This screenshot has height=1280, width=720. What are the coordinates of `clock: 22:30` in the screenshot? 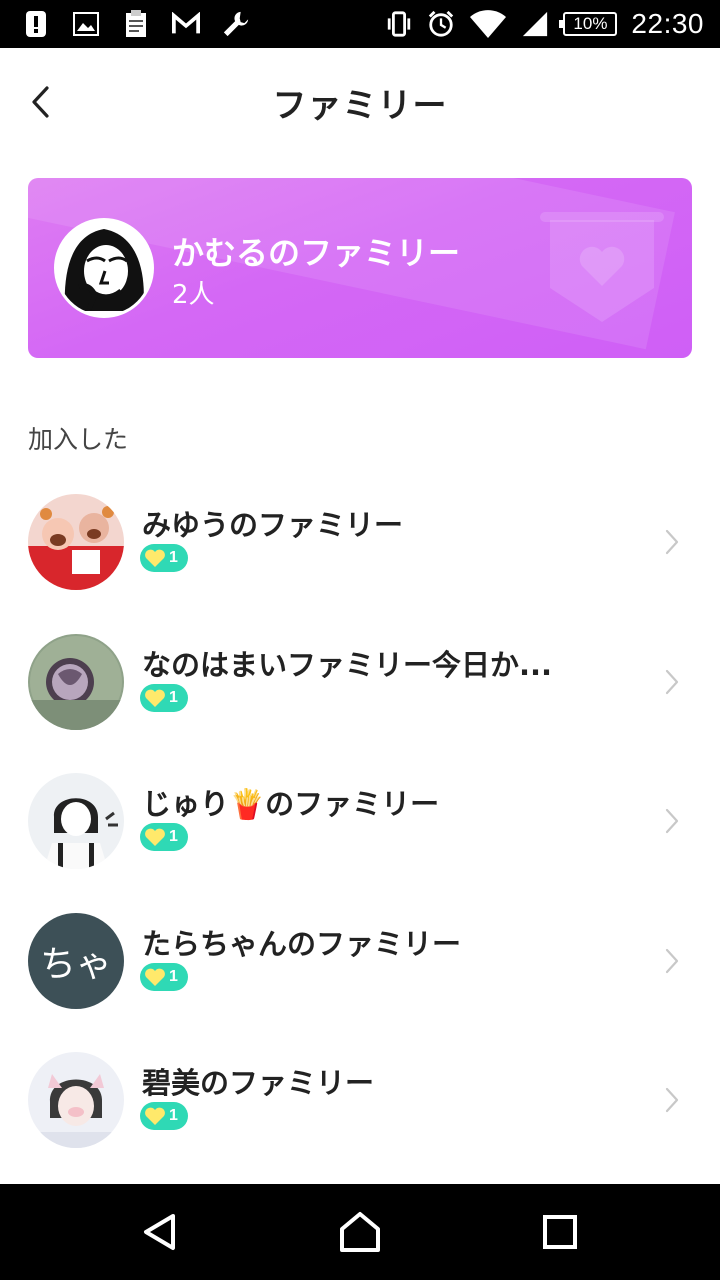 It's located at (667, 23).